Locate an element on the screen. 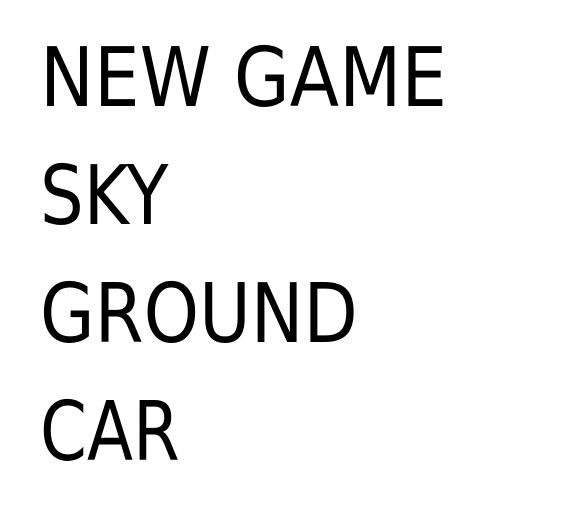  menu-item-sky: SKY is located at coordinates (104, 197).